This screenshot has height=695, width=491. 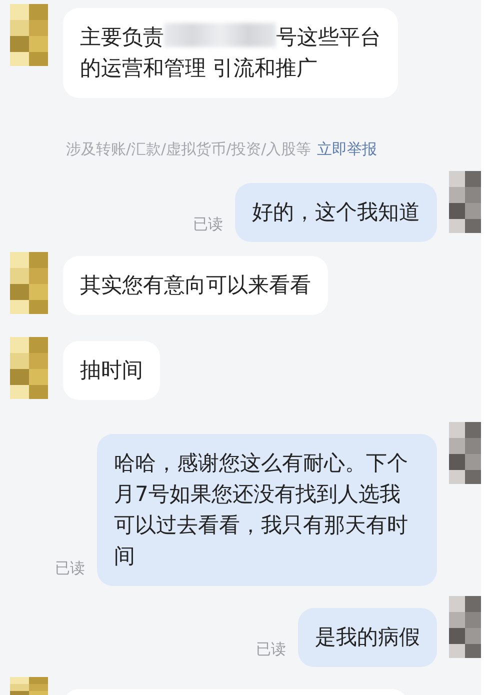 I want to click on message-text: 的运营和管理 引流和推广, so click(x=199, y=68).